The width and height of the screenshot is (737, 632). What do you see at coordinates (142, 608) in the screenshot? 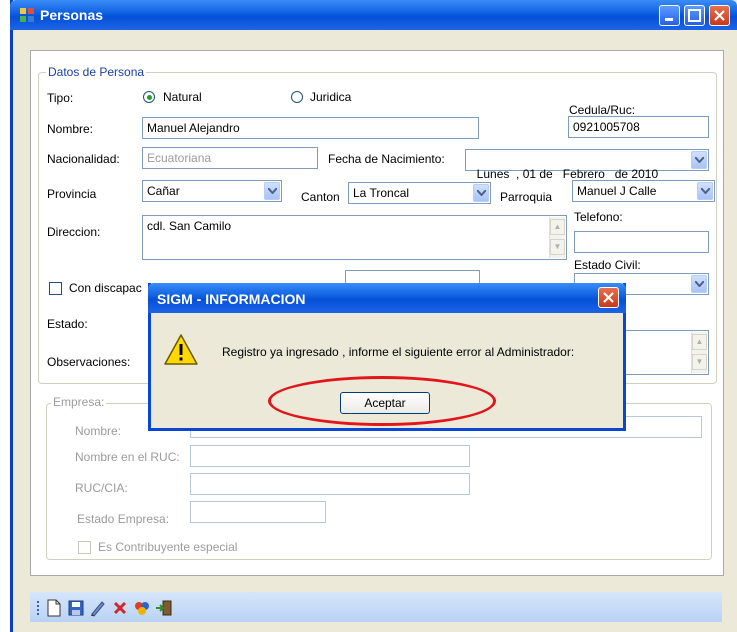
I see `refresh-icon` at bounding box center [142, 608].